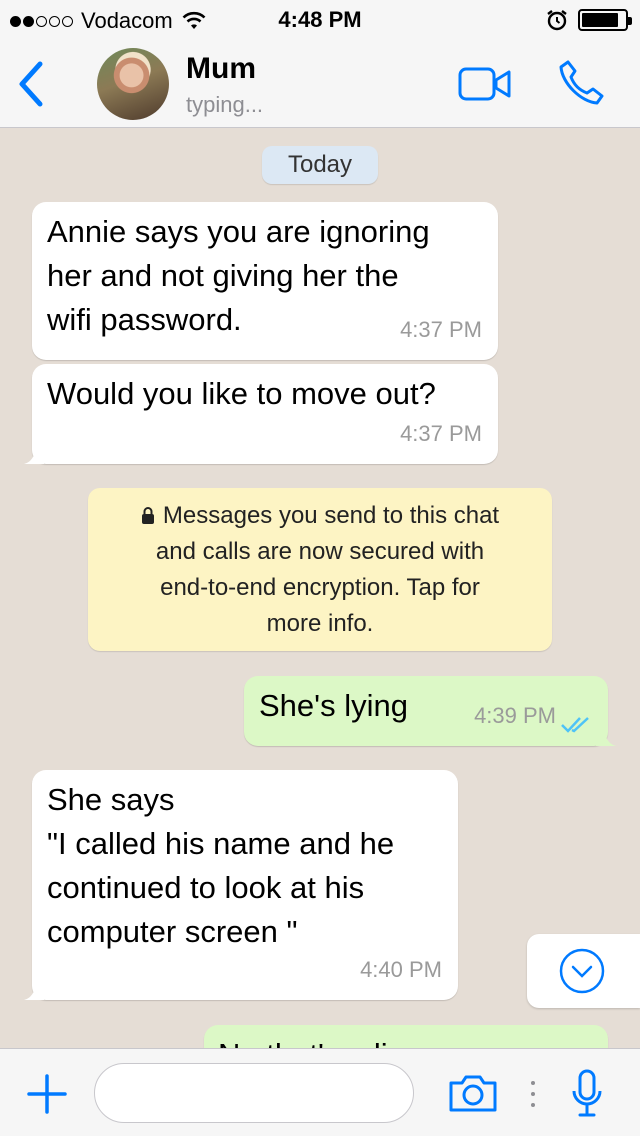 The width and height of the screenshot is (640, 1136). I want to click on camera-icon, so click(473, 1093).